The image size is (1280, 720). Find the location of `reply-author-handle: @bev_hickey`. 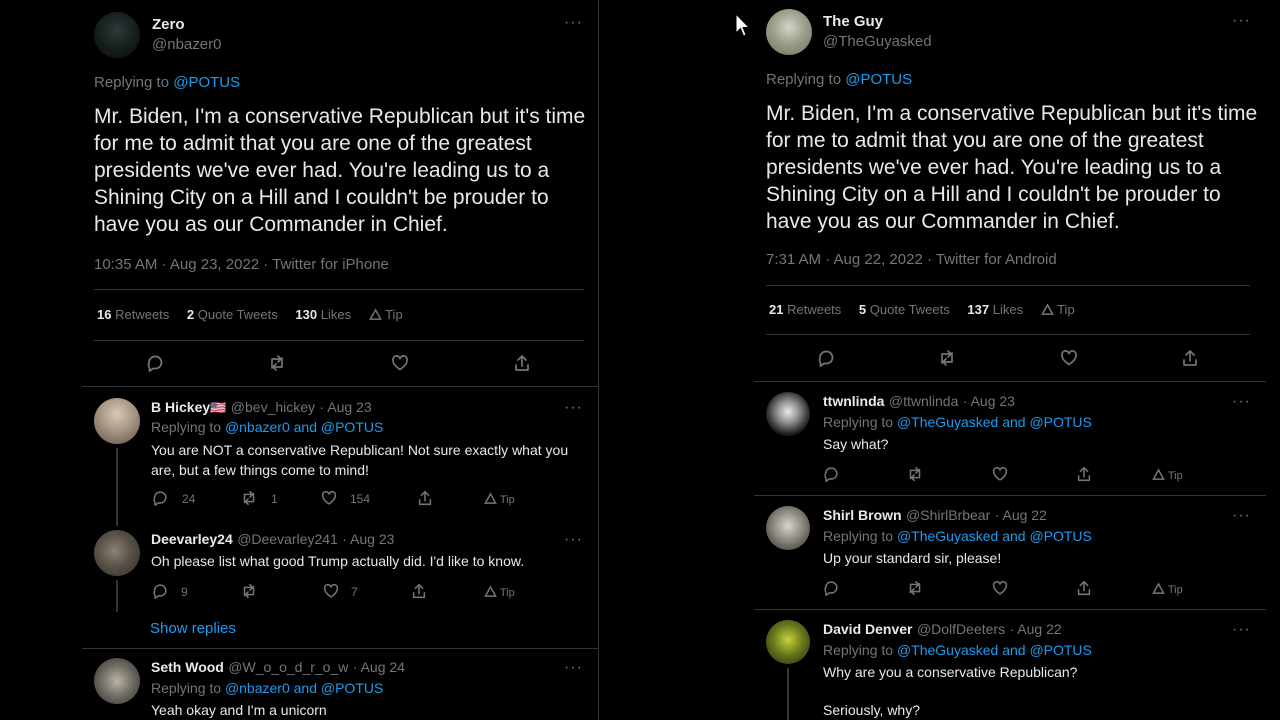

reply-author-handle: @bev_hickey is located at coordinates (273, 407).